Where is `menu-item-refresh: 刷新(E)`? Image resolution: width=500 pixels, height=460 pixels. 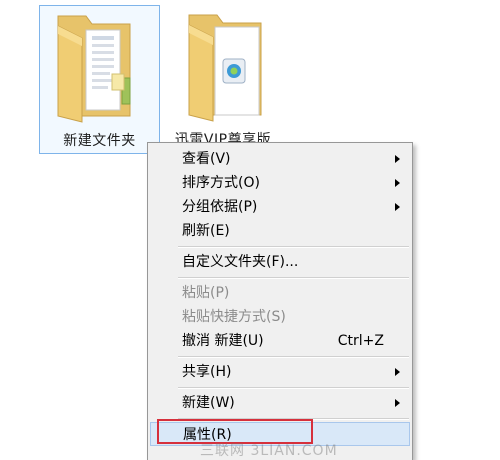
menu-item-refresh: 刷新(E) is located at coordinates (280, 231).